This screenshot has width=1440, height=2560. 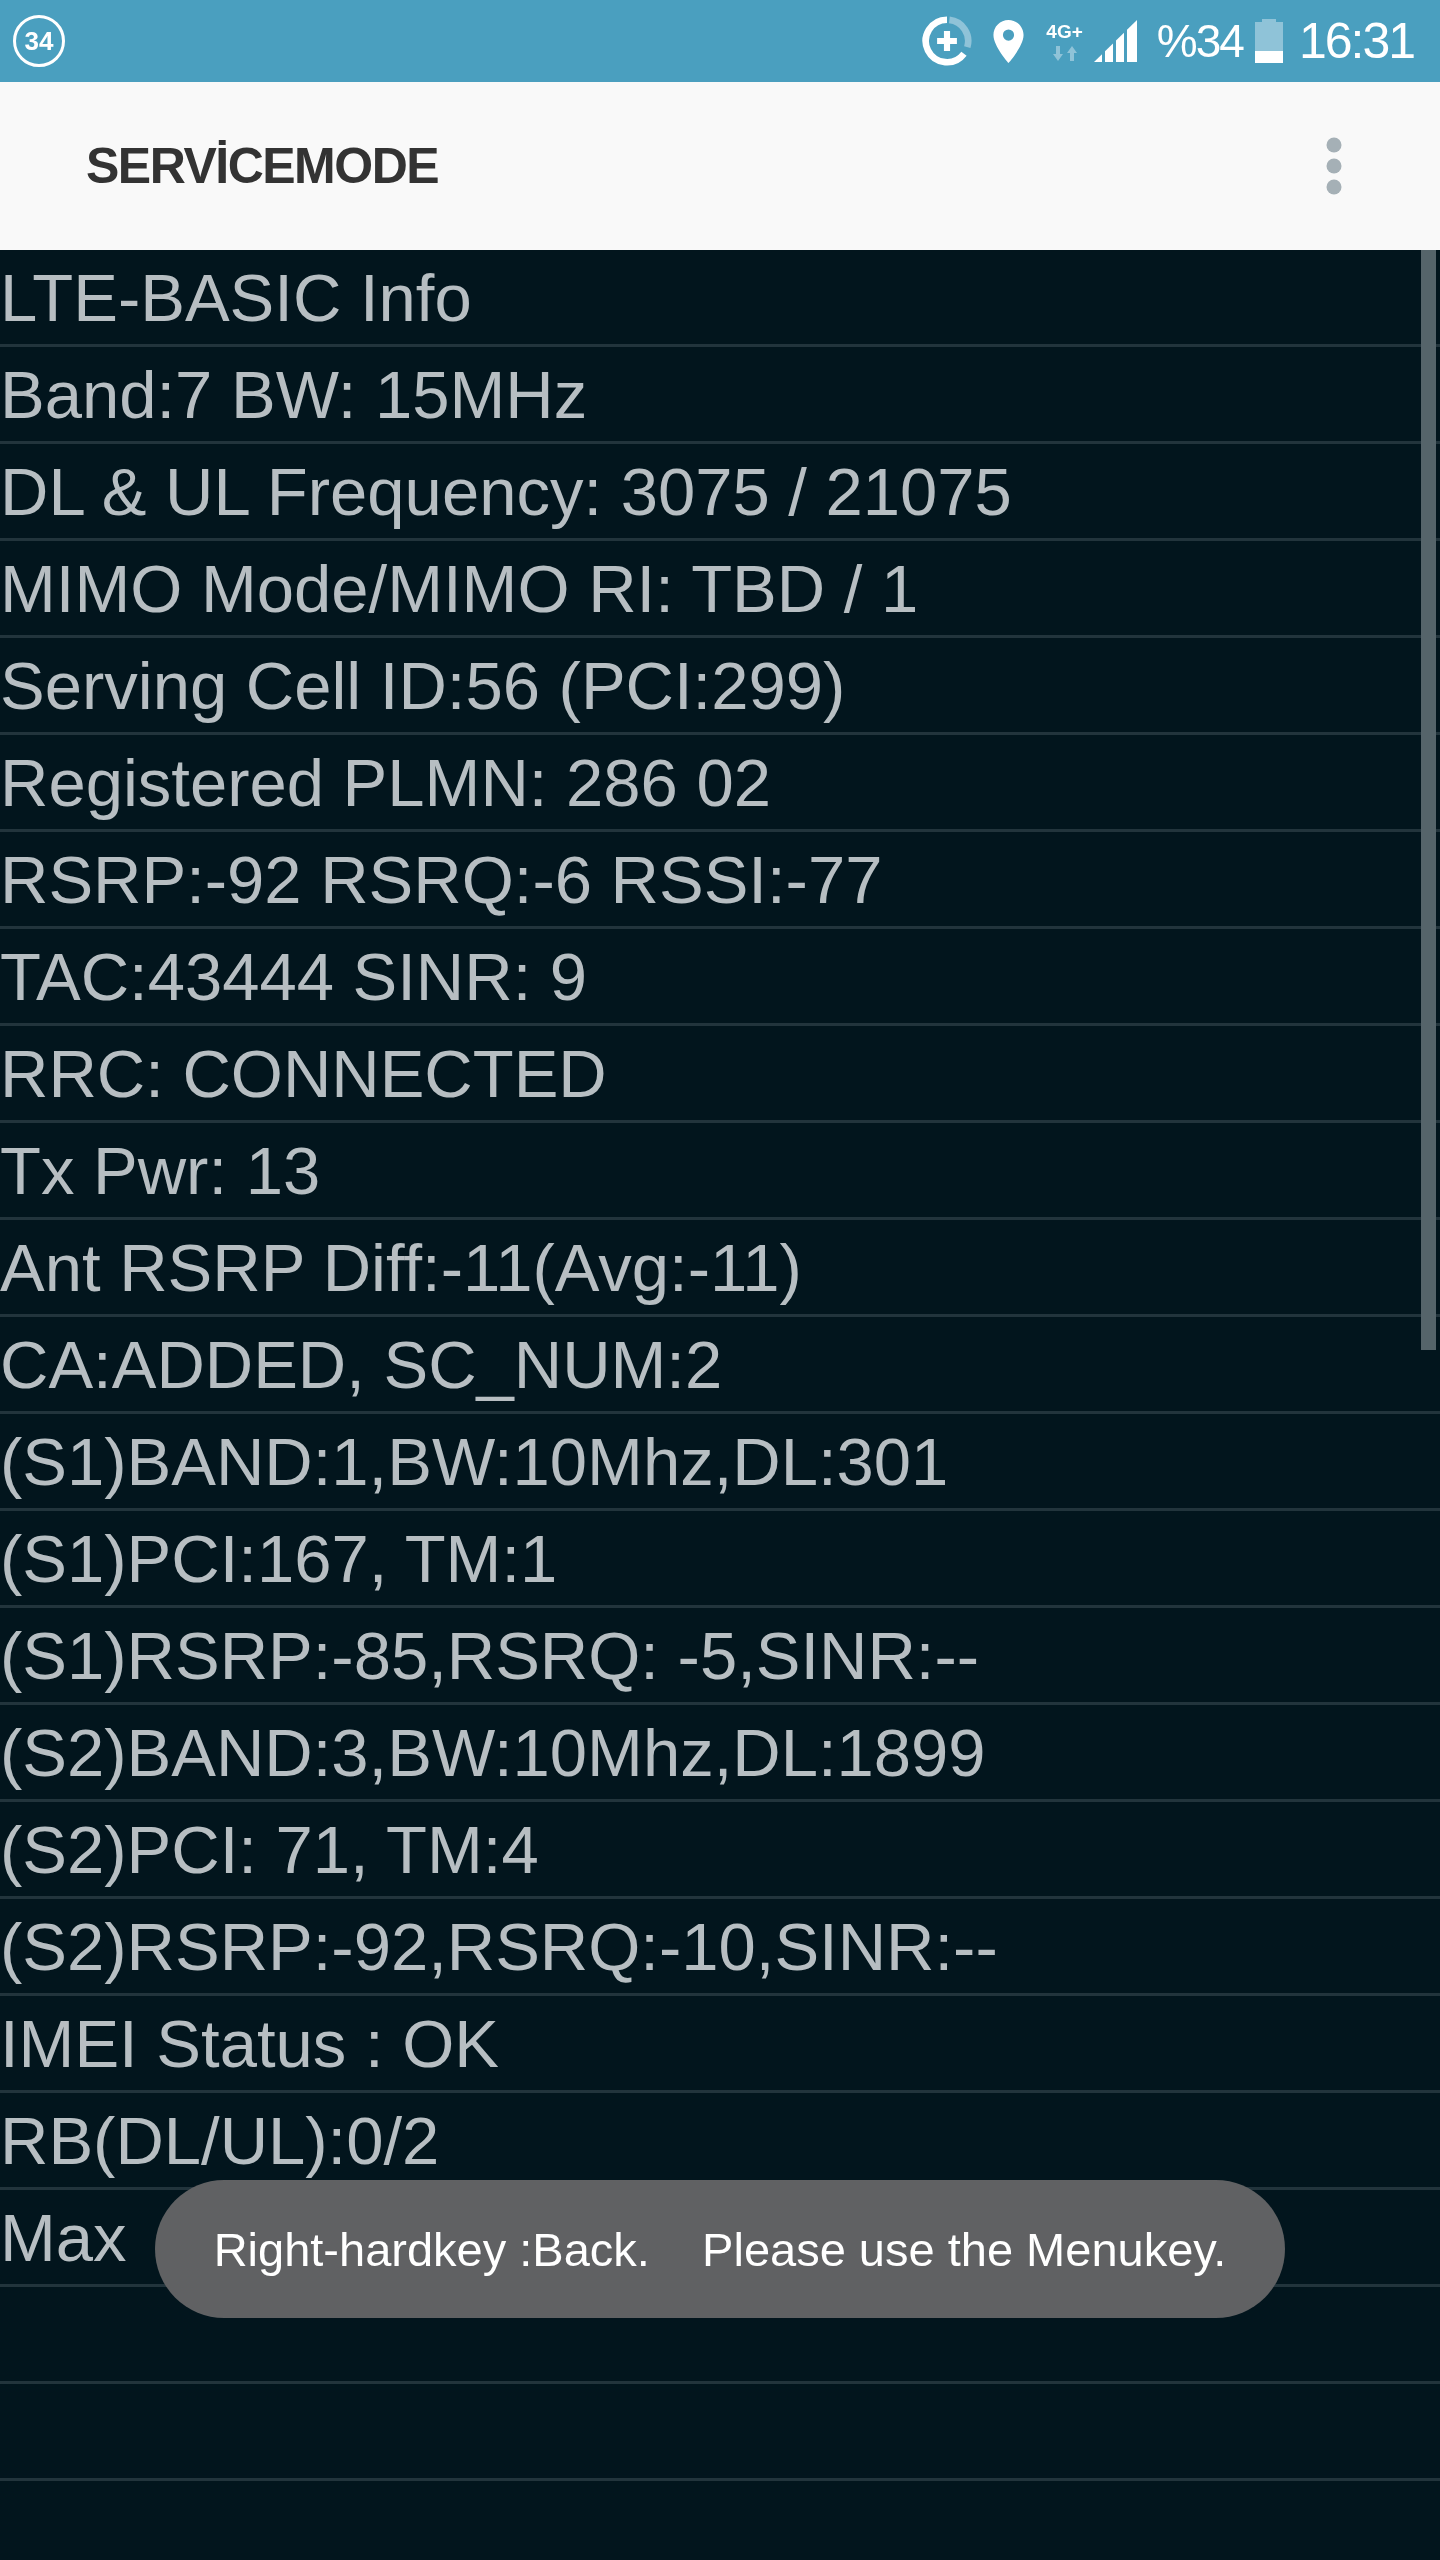 What do you see at coordinates (1356, 41) in the screenshot?
I see `clock-time: 16:31` at bounding box center [1356, 41].